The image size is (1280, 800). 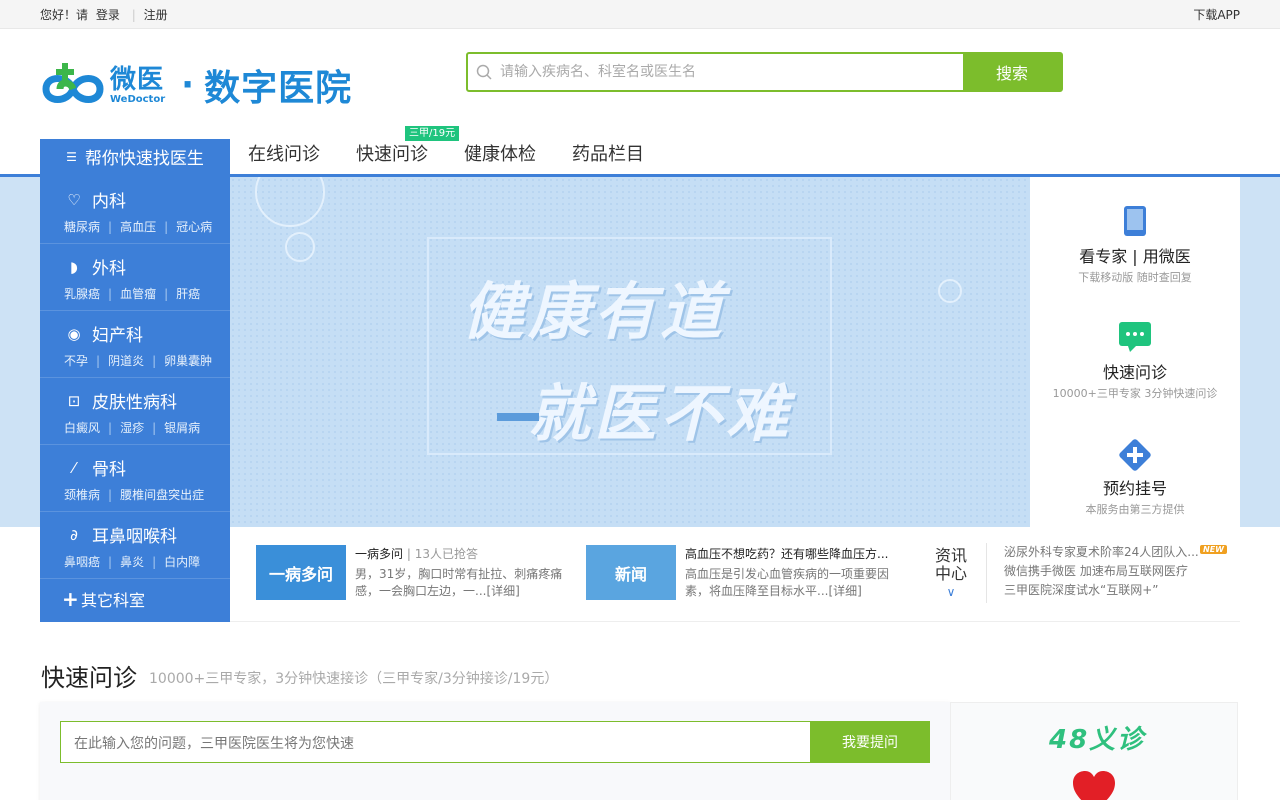 What do you see at coordinates (138, 227) in the screenshot?
I see `dept-sub: 高血压` at bounding box center [138, 227].